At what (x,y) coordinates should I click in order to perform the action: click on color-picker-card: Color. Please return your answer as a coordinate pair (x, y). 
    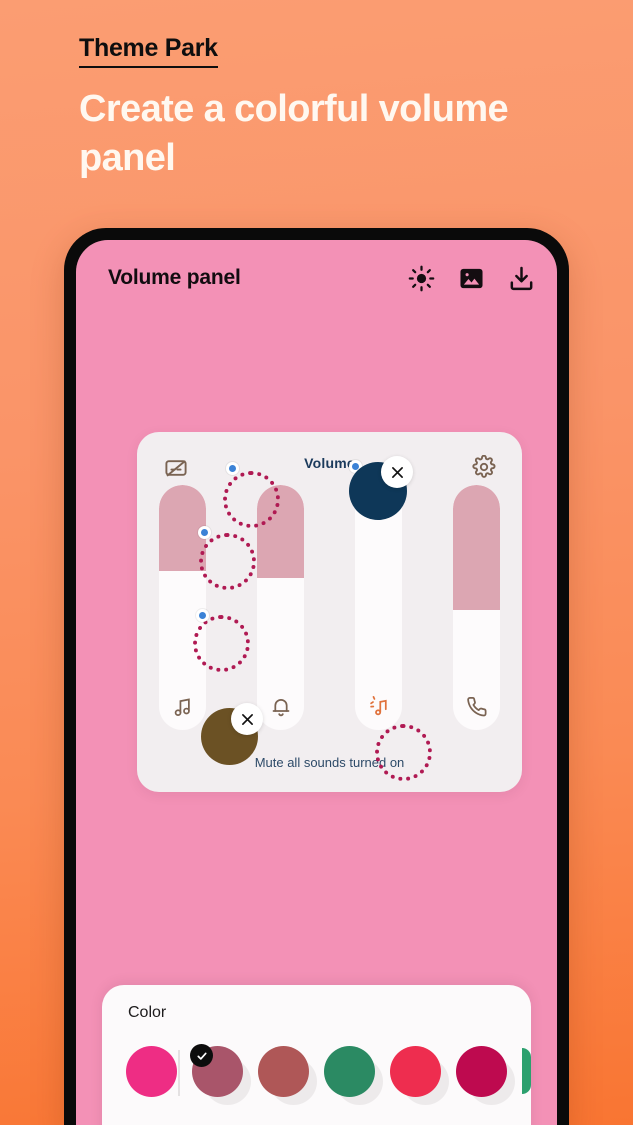
    Looking at the image, I should click on (316, 1055).